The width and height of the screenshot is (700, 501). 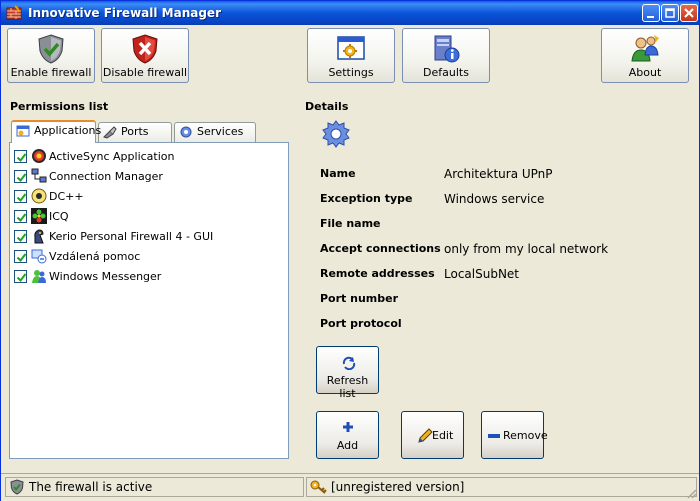 I want to click on disable-firewall-button: Disable firewall, so click(x=145, y=55).